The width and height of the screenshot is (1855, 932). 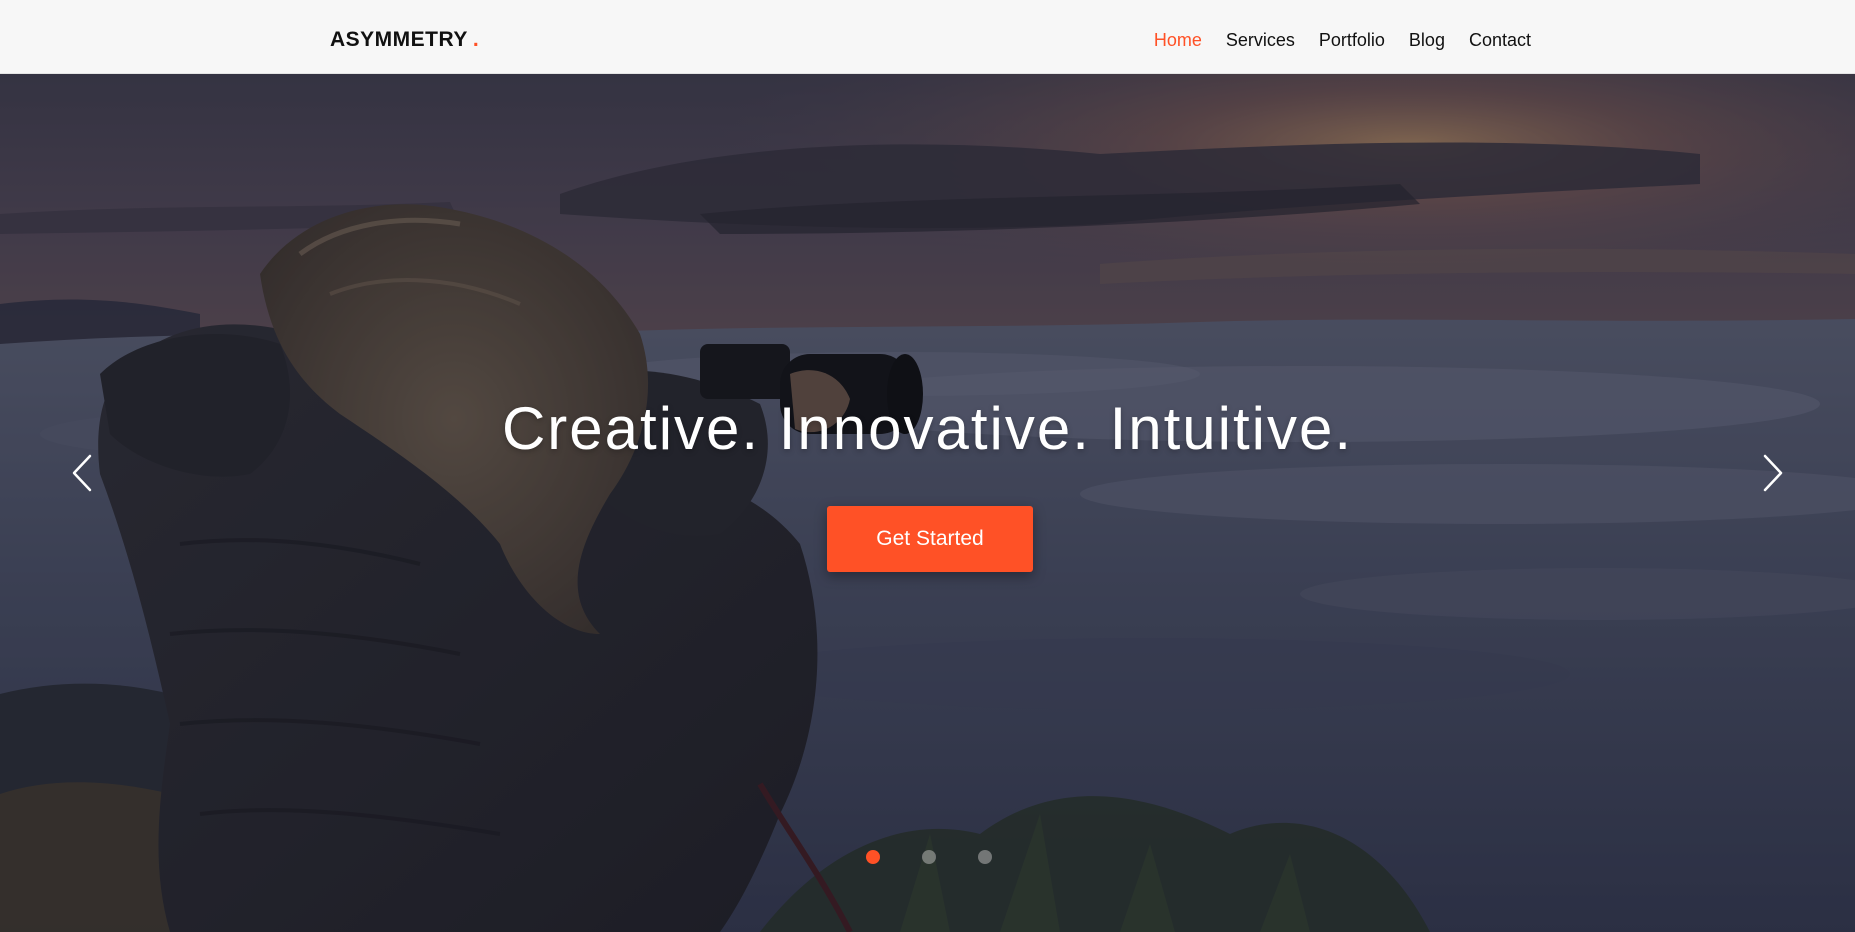 What do you see at coordinates (1352, 40) in the screenshot?
I see `nav-link-portfolio: Portfolio` at bounding box center [1352, 40].